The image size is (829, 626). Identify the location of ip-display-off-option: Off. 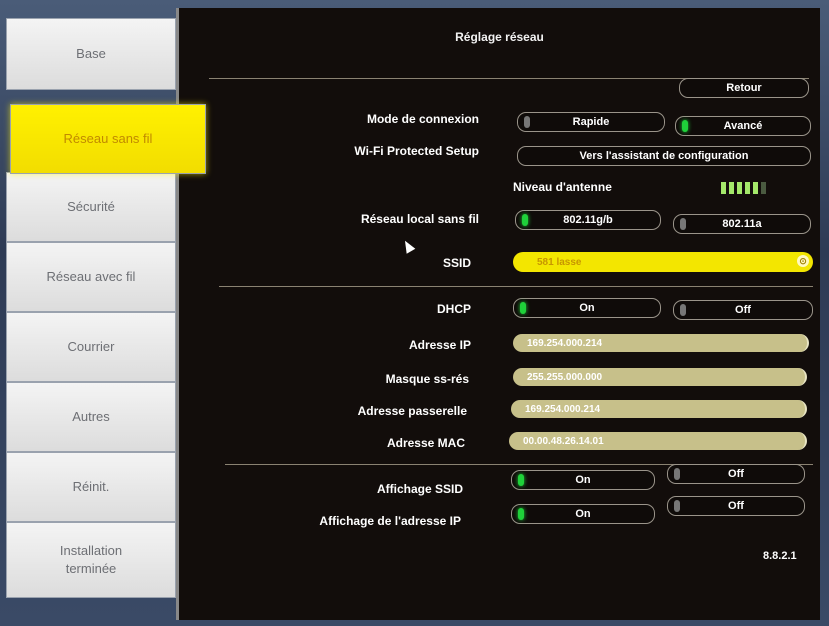
(736, 506).